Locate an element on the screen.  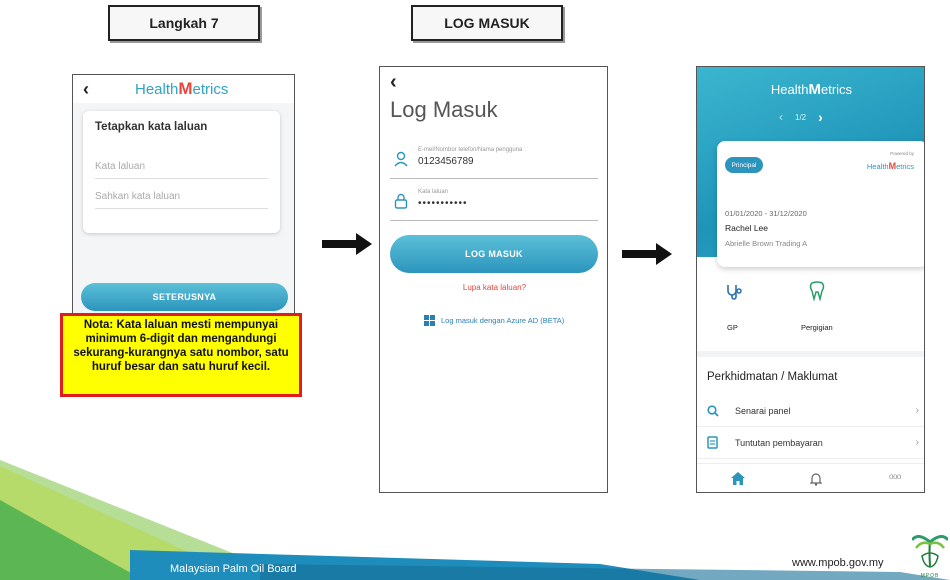
windows-icon is located at coordinates (429, 320).